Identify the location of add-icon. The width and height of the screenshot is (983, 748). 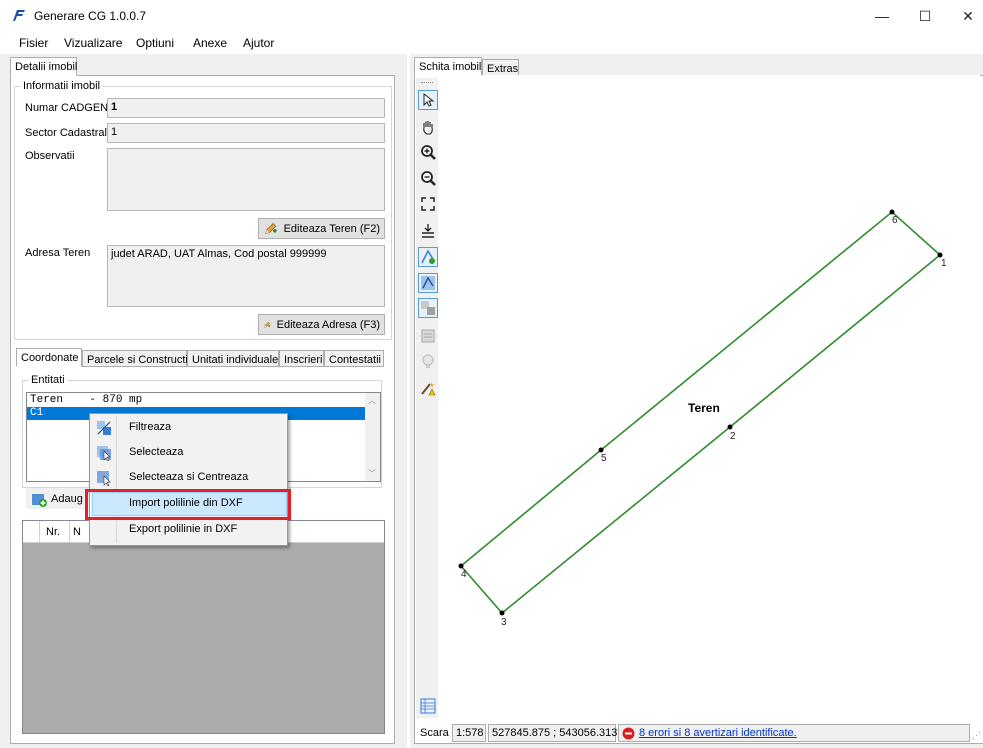
(39, 500).